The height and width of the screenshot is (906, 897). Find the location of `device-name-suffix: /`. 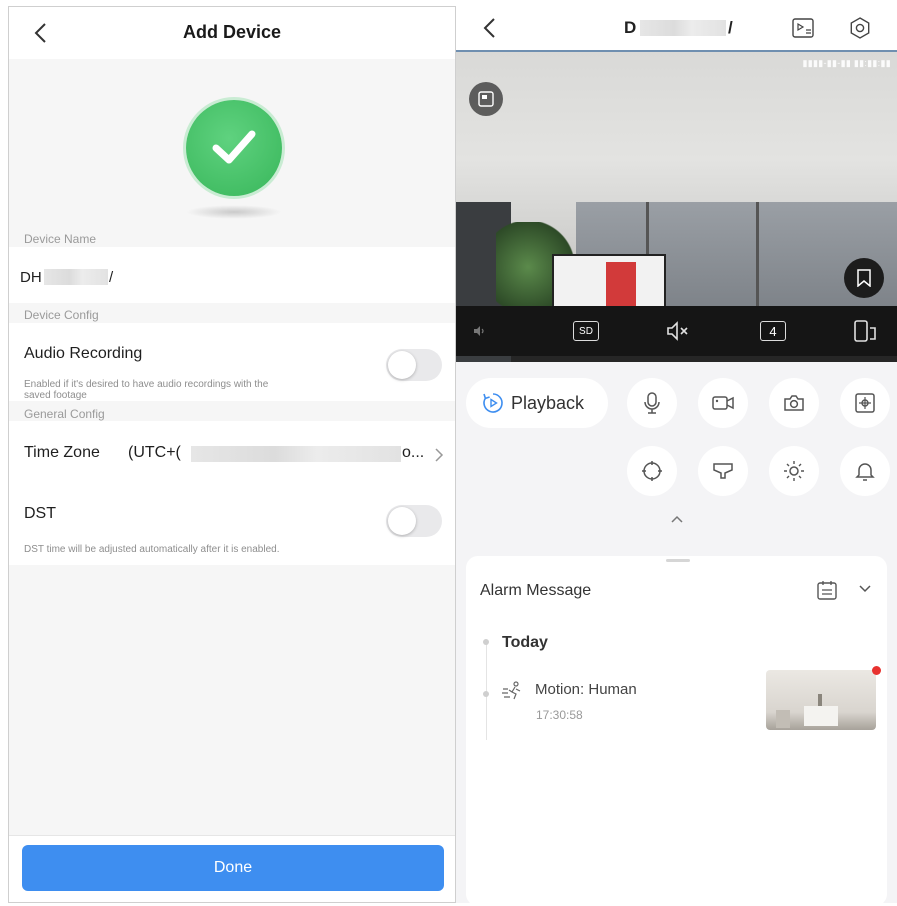

device-name-suffix: / is located at coordinates (111, 277).